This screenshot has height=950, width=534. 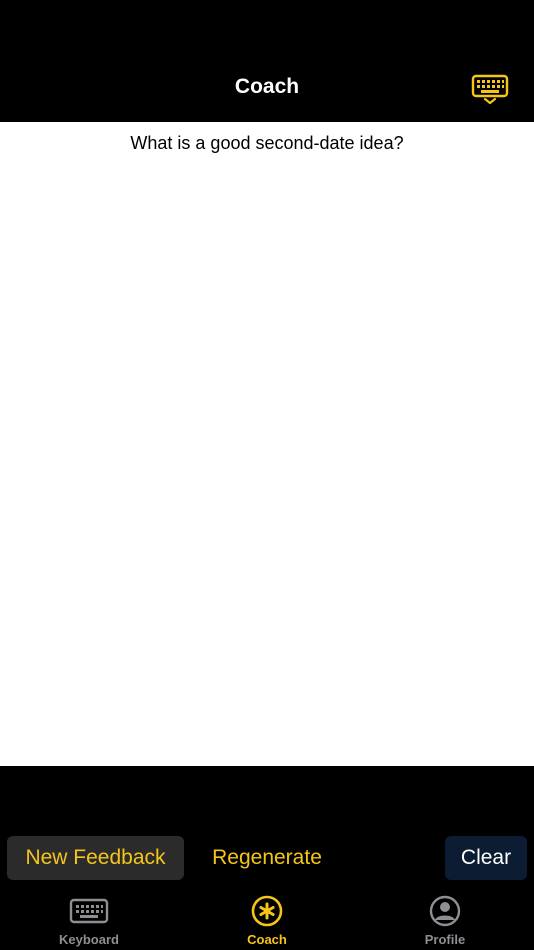 I want to click on asterisk-icon, so click(x=267, y=911).